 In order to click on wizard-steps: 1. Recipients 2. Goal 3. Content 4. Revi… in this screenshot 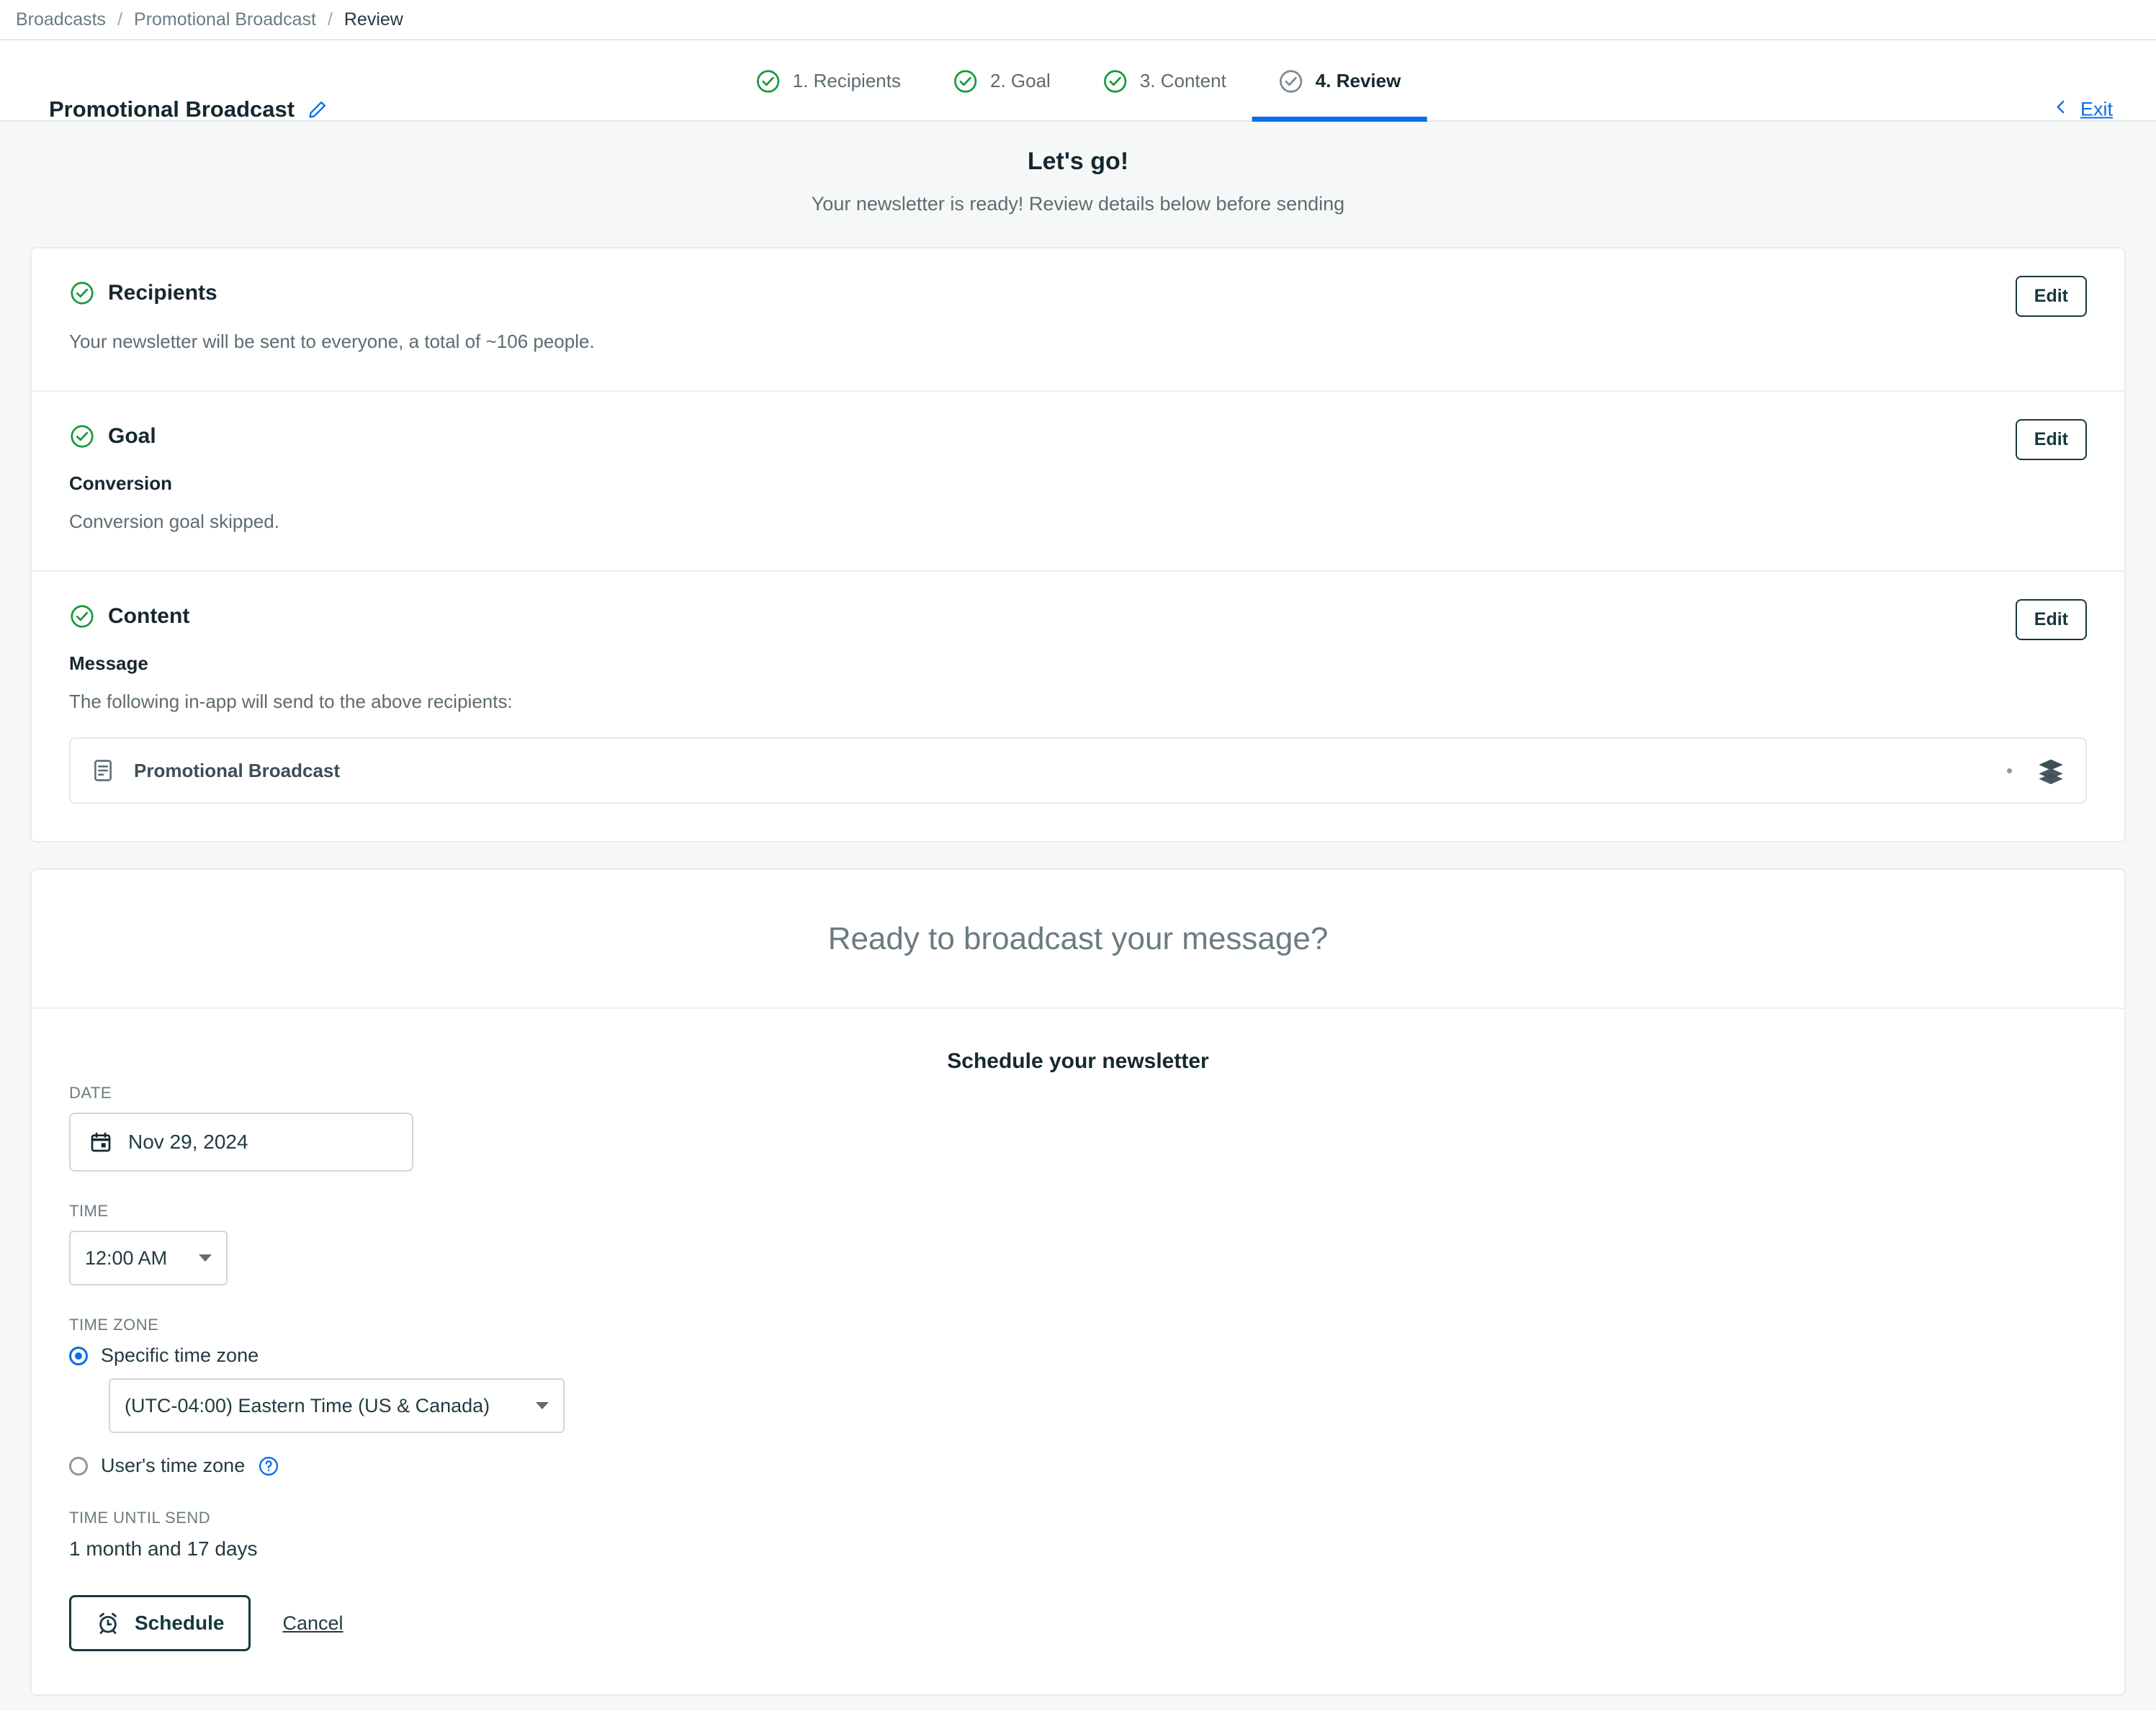, I will do `click(1078, 81)`.